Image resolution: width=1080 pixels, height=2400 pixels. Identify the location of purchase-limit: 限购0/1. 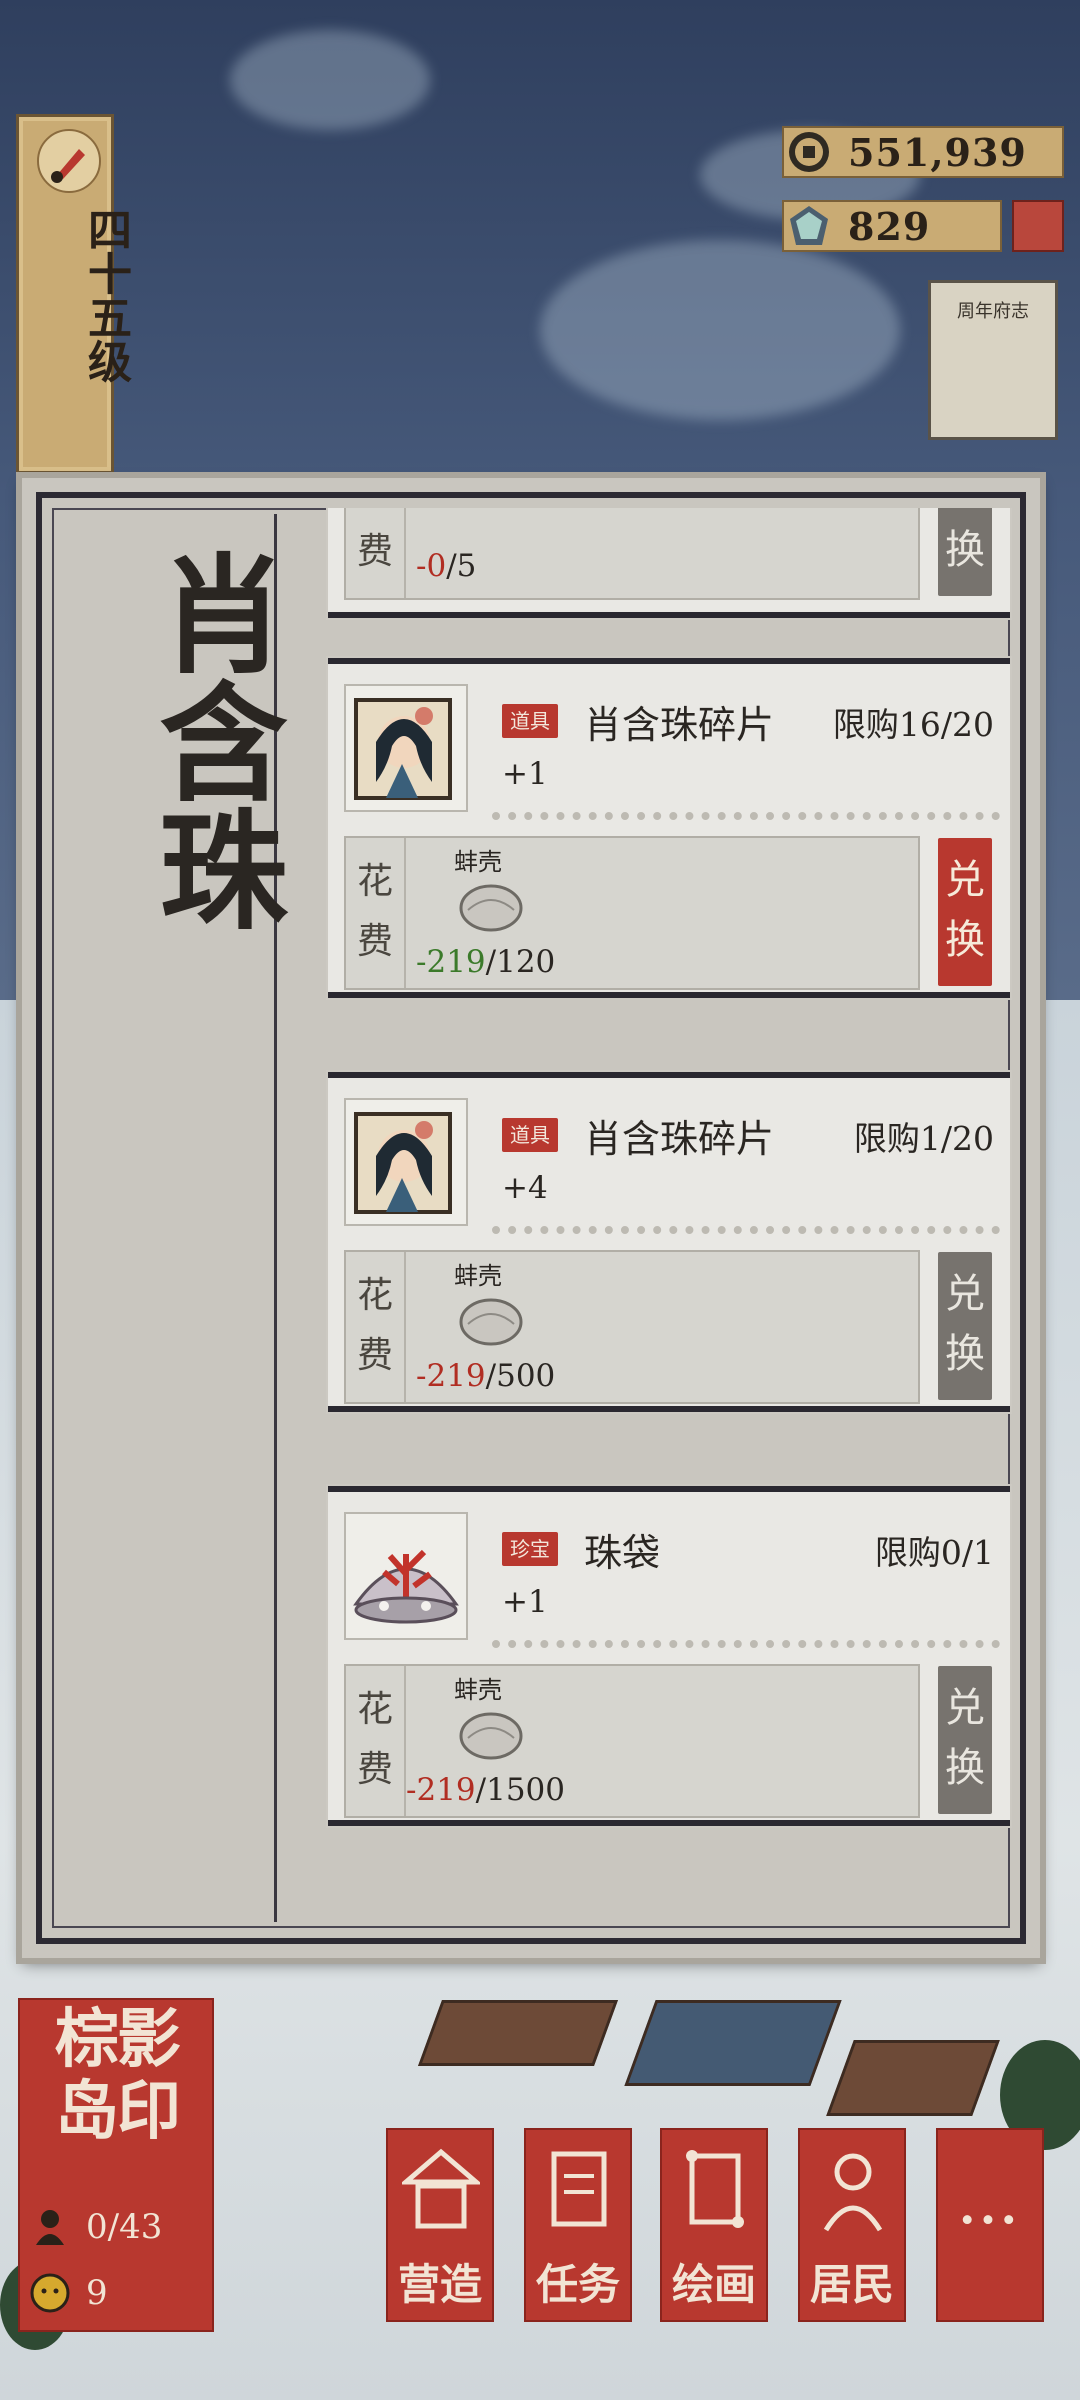
(934, 1552).